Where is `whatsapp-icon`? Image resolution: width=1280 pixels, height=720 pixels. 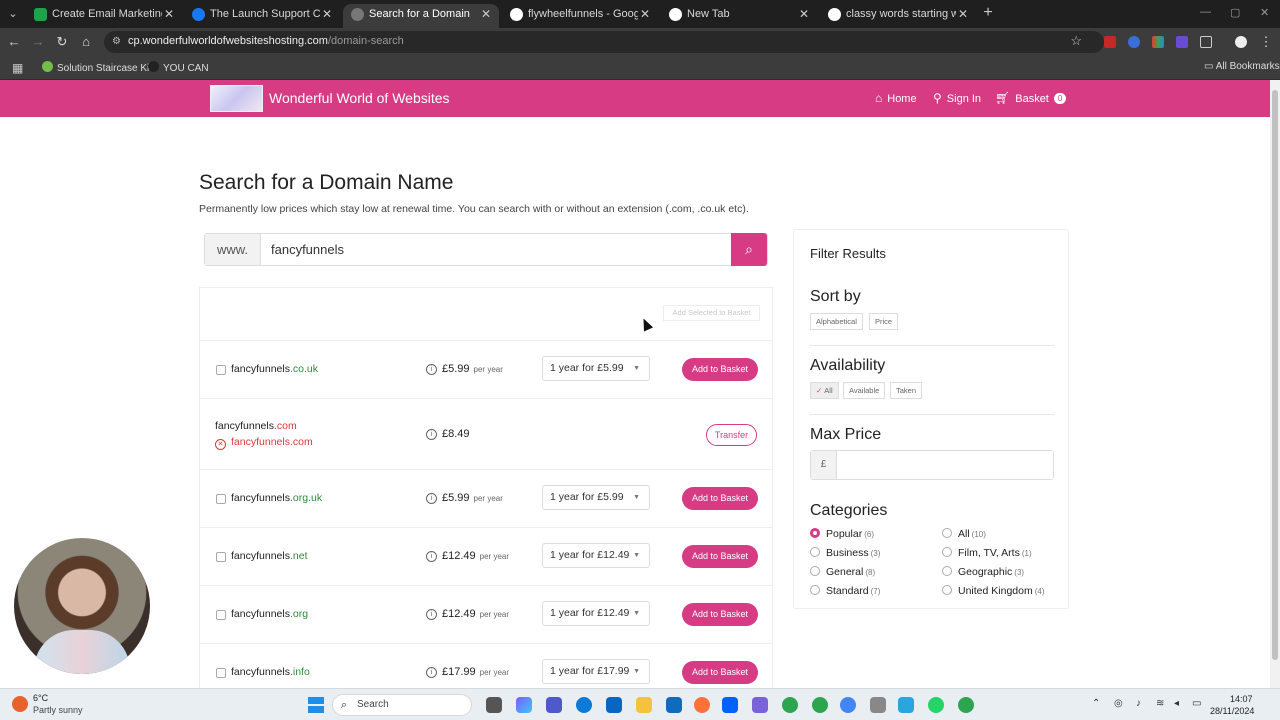
whatsapp-icon is located at coordinates (936, 705).